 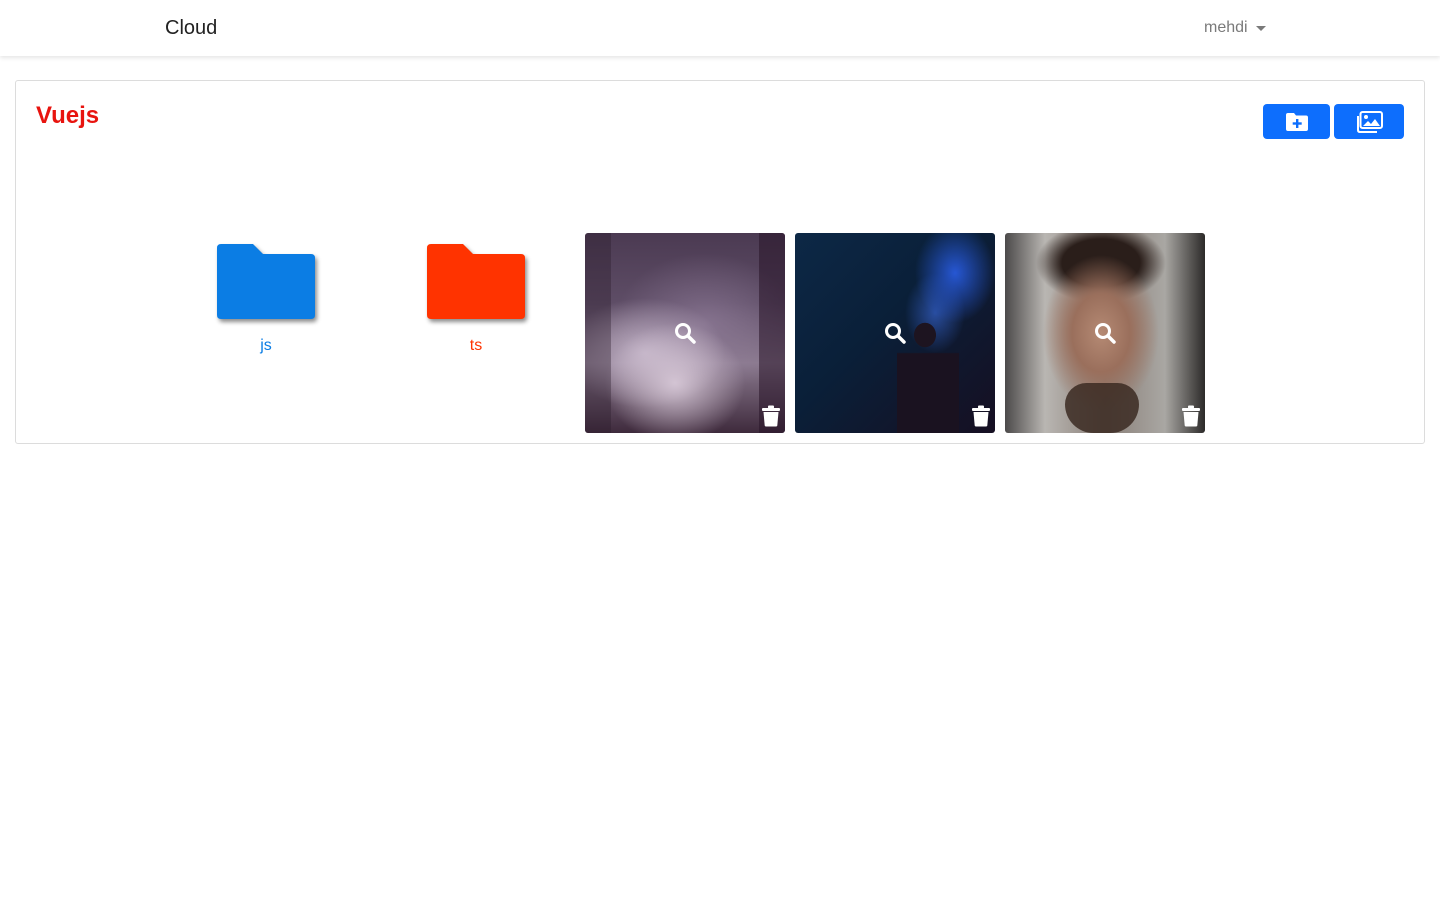 What do you see at coordinates (68, 115) in the screenshot?
I see `folder-title: Vuejs` at bounding box center [68, 115].